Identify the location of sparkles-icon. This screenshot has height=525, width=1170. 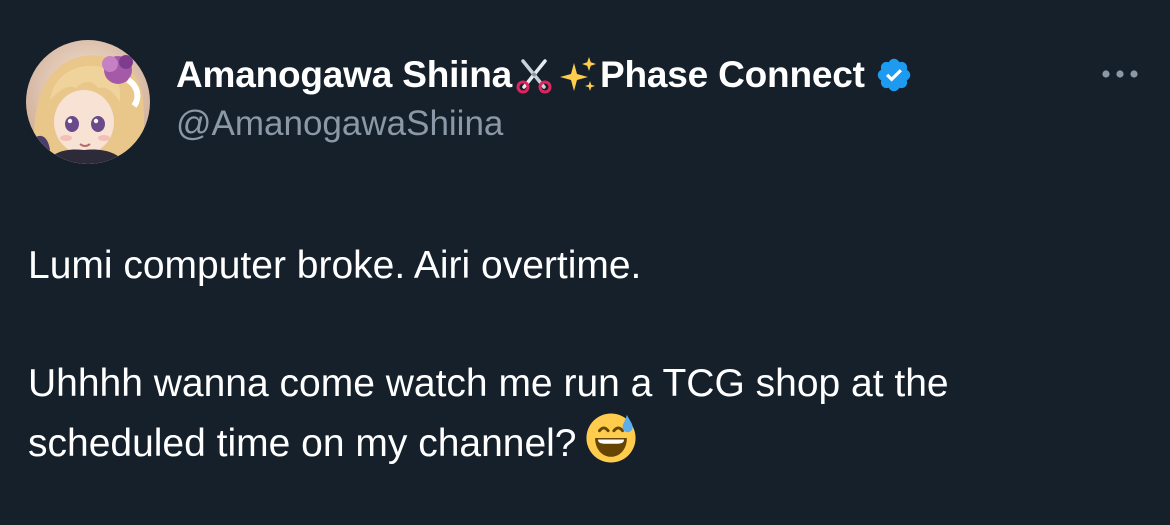
(578, 75).